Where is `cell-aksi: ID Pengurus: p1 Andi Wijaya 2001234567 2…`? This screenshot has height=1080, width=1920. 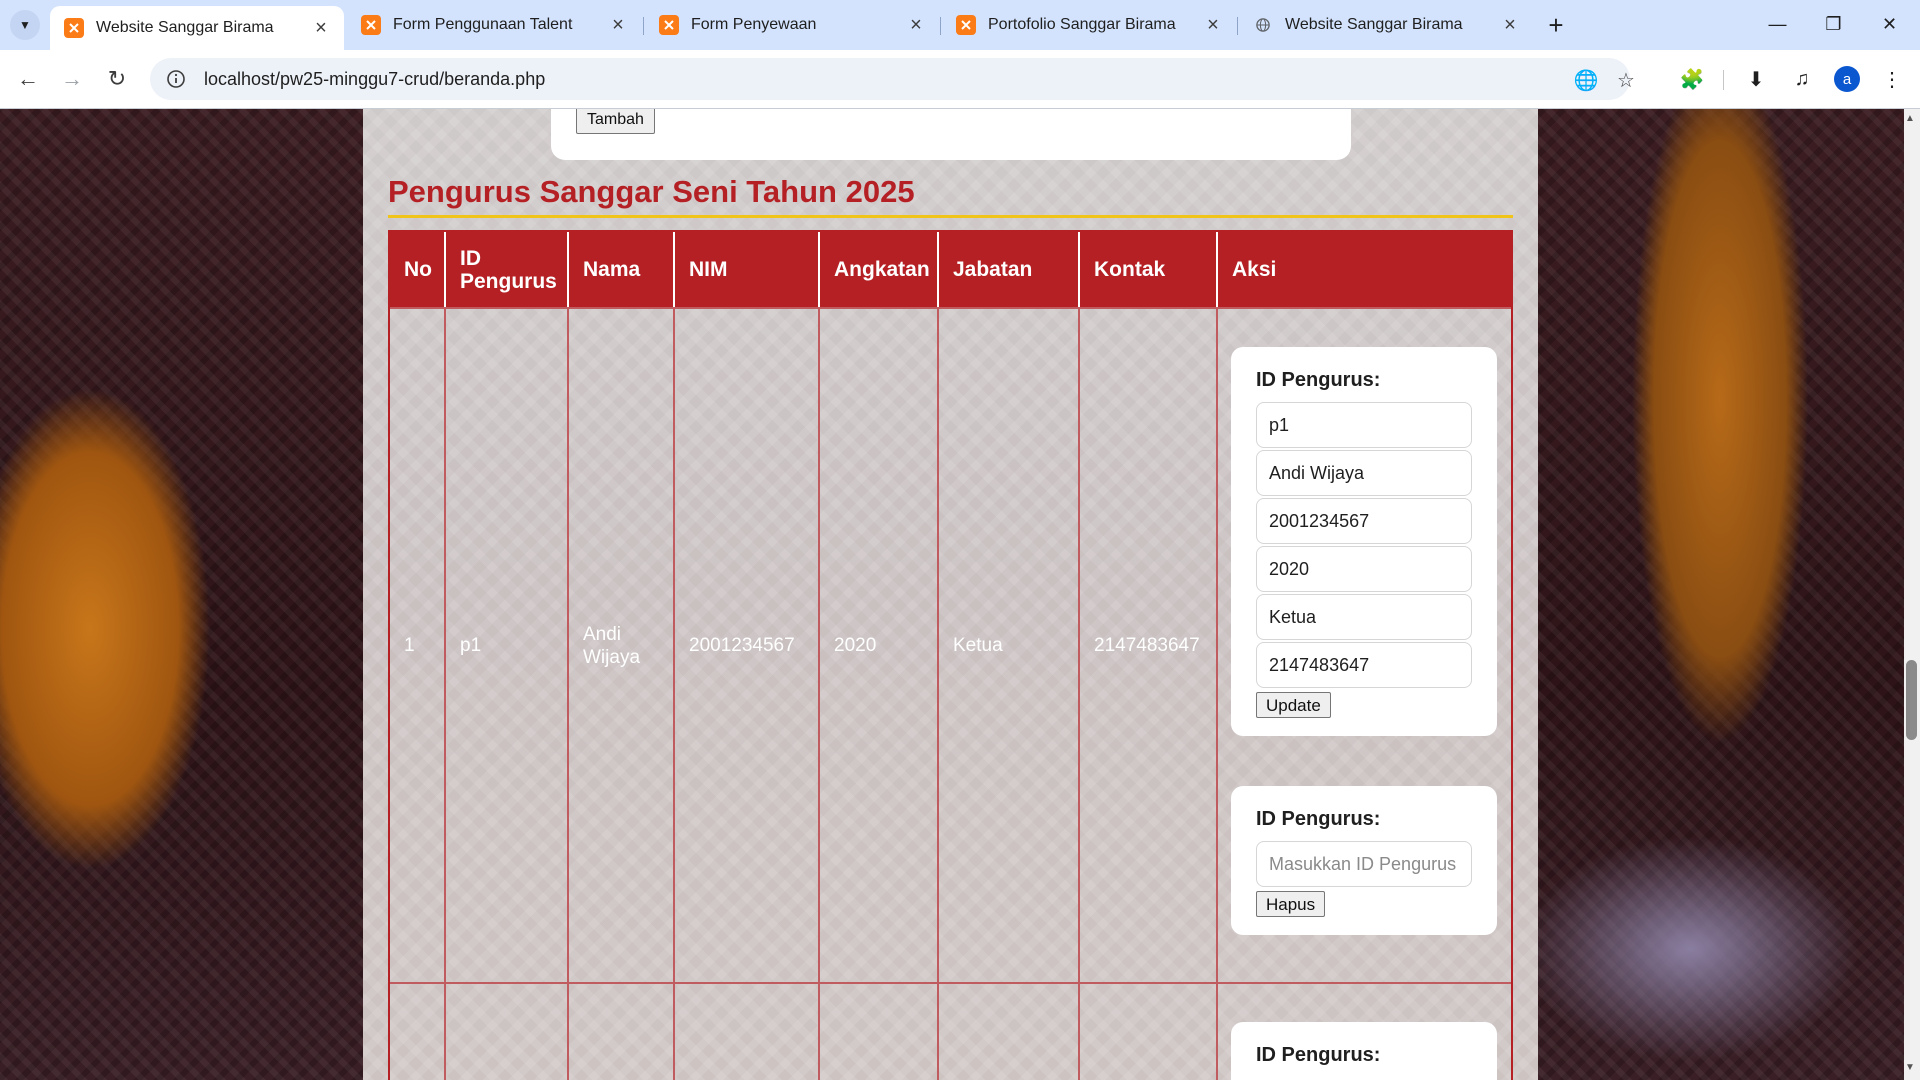
cell-aksi: ID Pengurus: p1 Andi Wijaya 2001234567 2… is located at coordinates (1364, 645).